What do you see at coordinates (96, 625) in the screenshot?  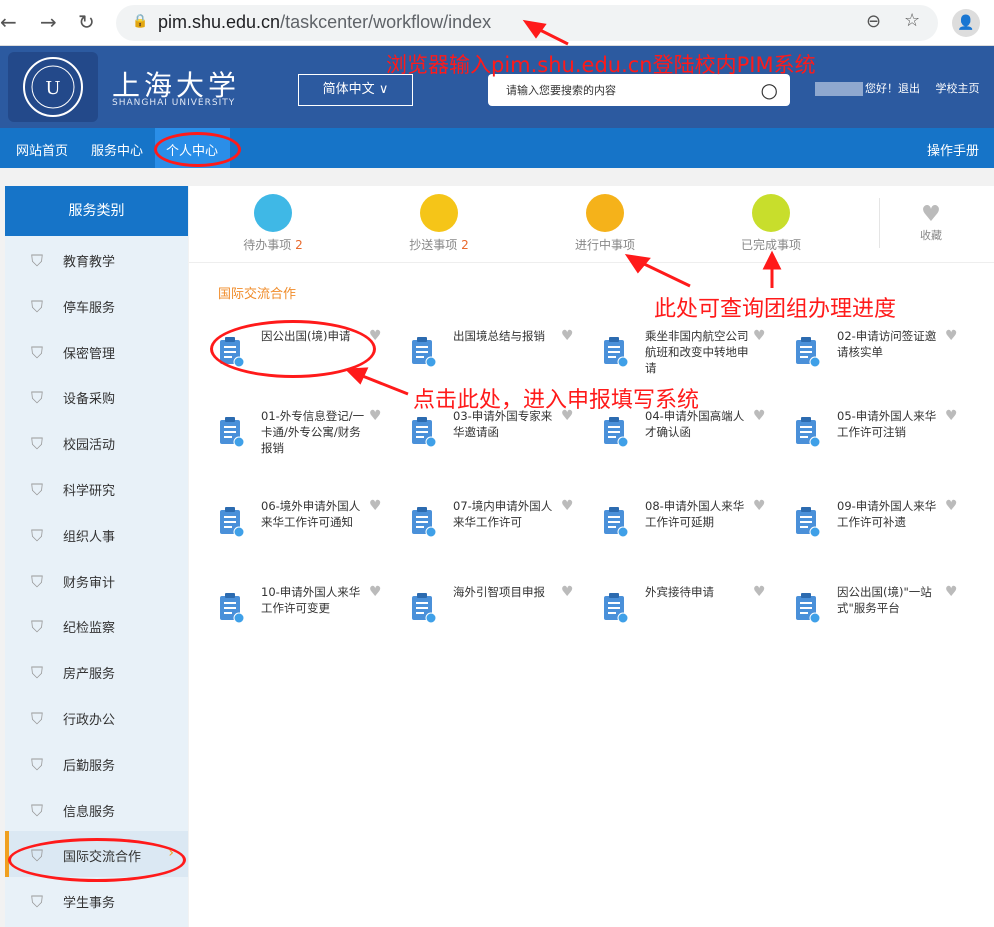 I see `sidebar-item-discipline: ⛉ 纪检监察` at bounding box center [96, 625].